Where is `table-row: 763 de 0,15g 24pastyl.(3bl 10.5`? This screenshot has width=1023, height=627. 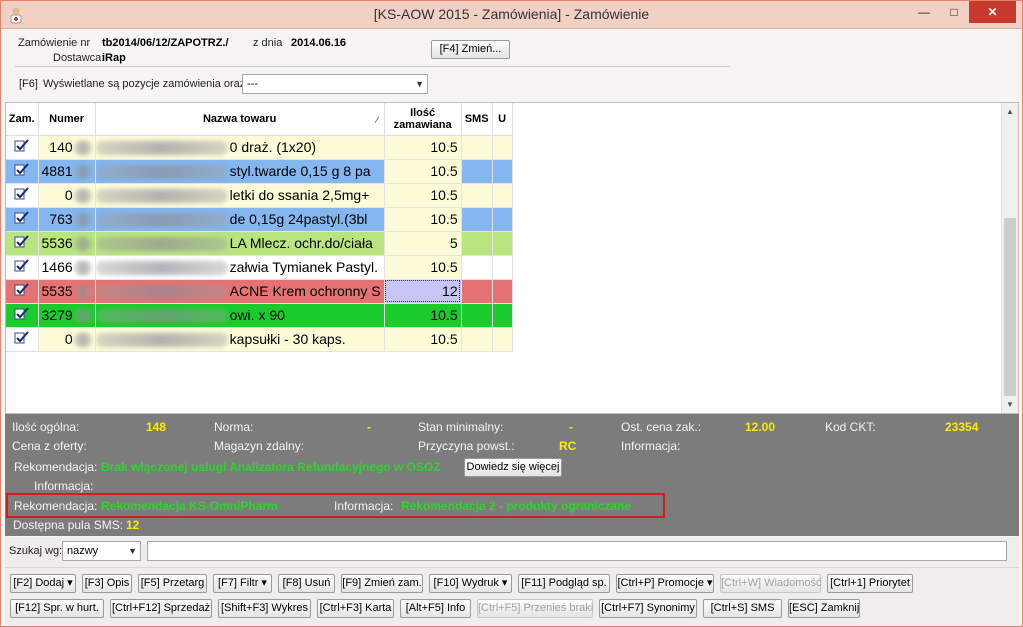
table-row: 763 de 0,15g 24pastyl.(3bl 10.5 is located at coordinates (259, 219).